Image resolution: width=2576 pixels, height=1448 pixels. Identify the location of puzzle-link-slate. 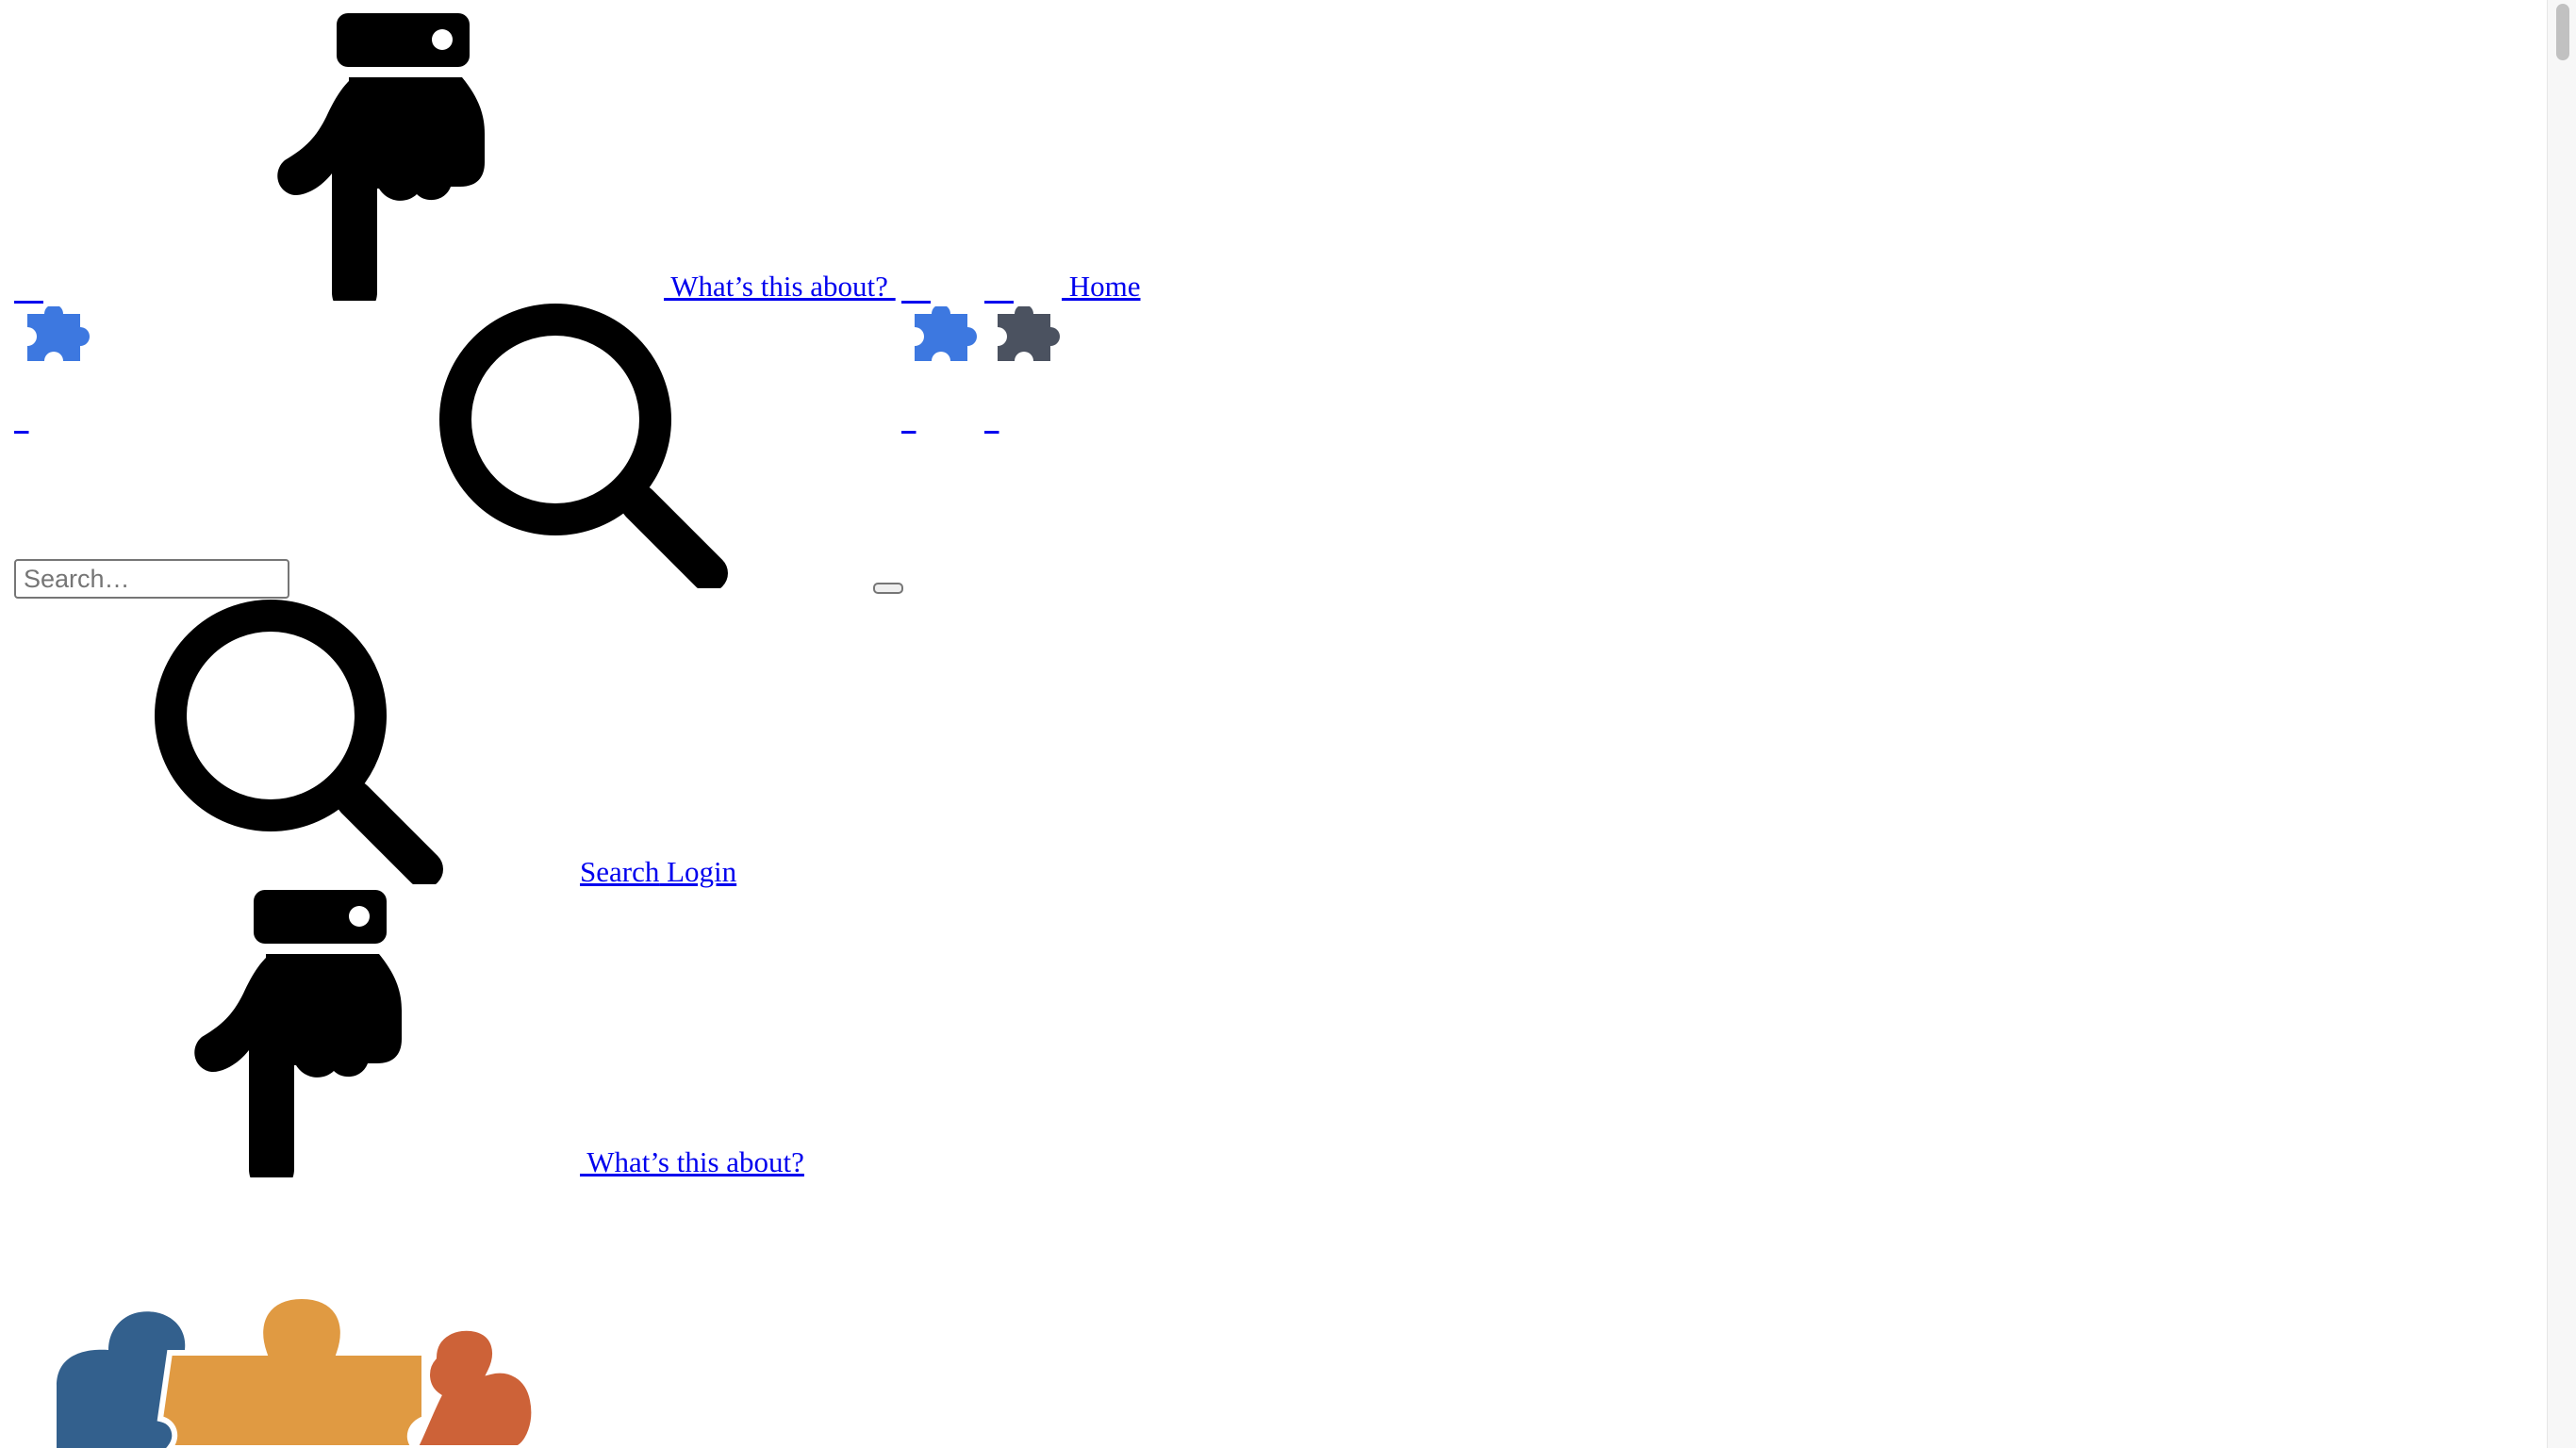
(1024, 337).